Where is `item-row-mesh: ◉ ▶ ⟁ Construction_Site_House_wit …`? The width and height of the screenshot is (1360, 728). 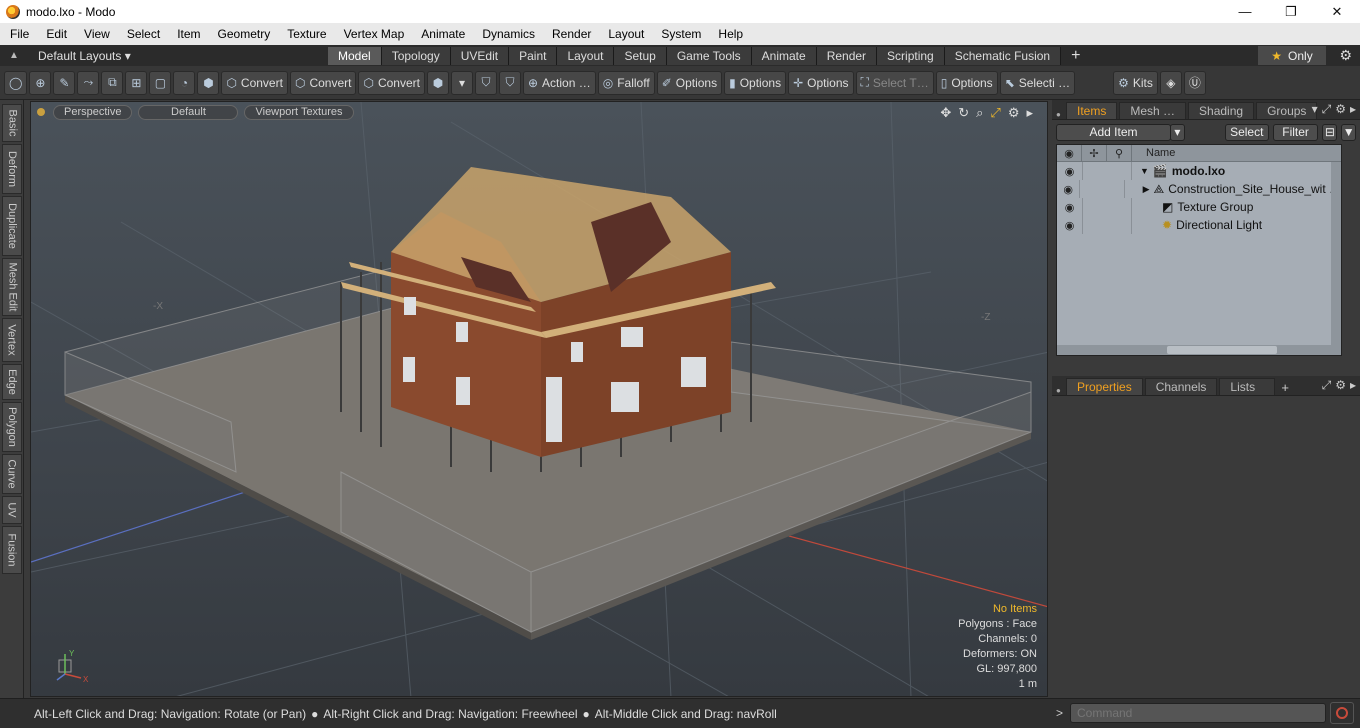
item-row-mesh: ◉ ▶ ⟁ Construction_Site_House_wit … is located at coordinates (1199, 189).